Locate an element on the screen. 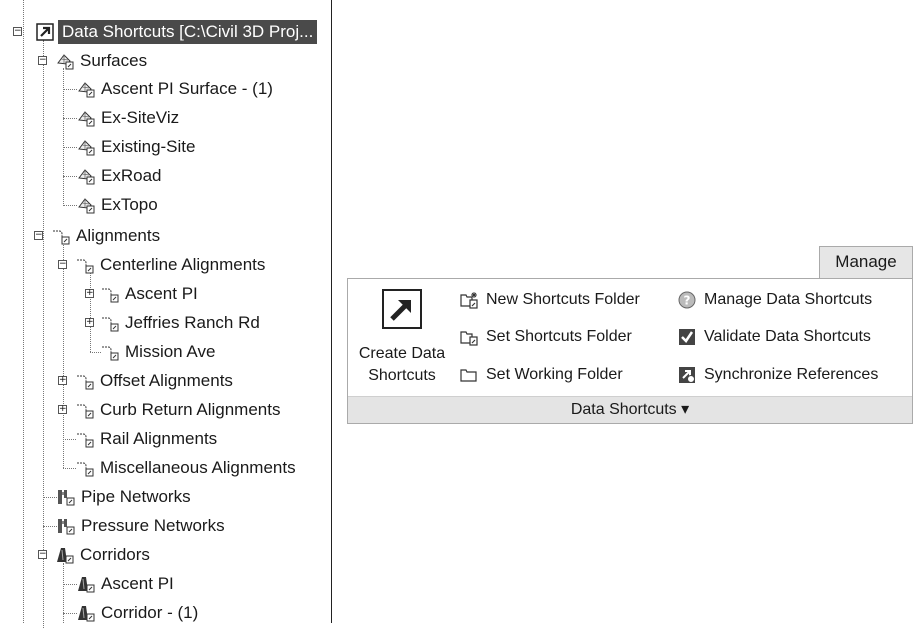  tree-node-label: Ex-SiteViz is located at coordinates (140, 117).